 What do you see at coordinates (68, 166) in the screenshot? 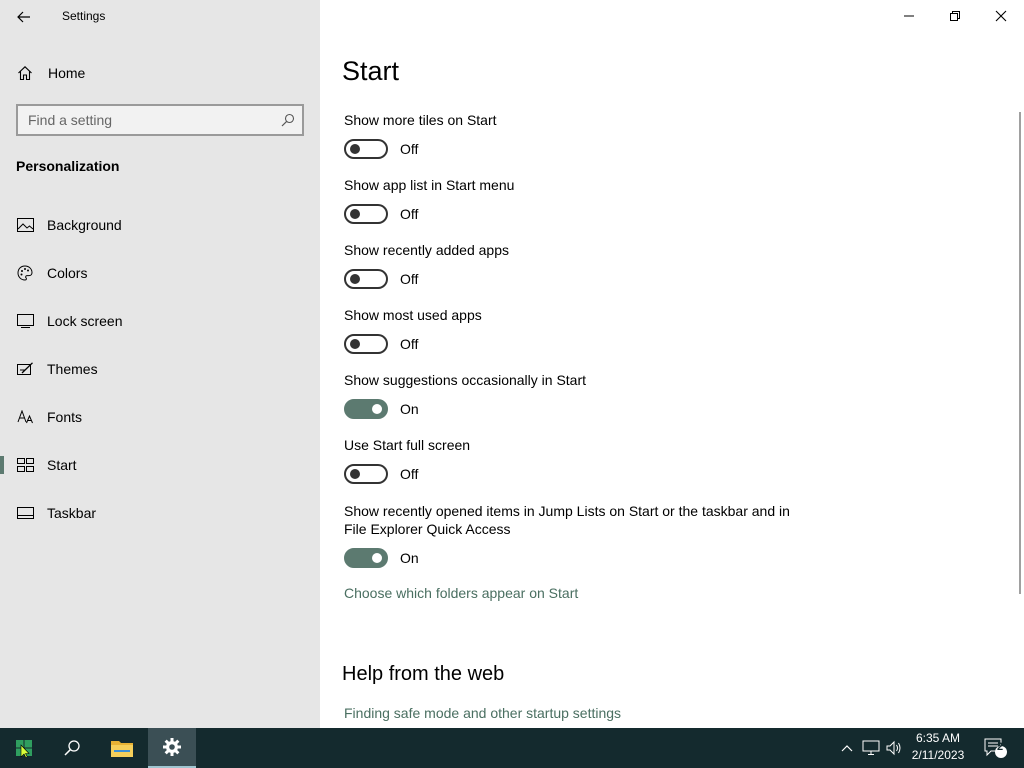
I see `section-title: Personalization` at bounding box center [68, 166].